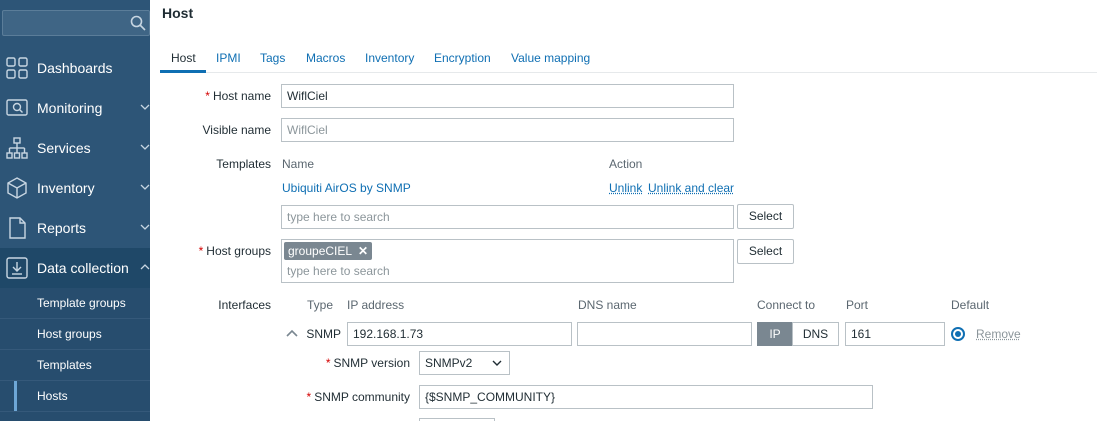  I want to click on menu-inventory: Inventory, so click(75, 188).